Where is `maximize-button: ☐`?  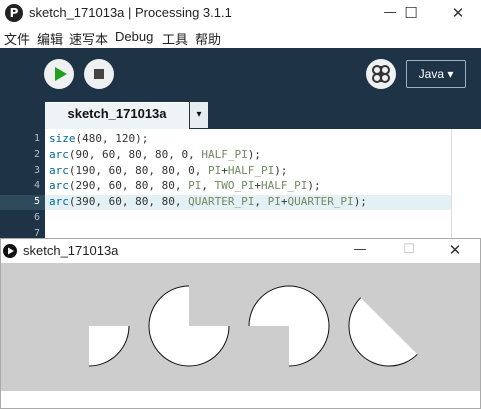
maximize-button: ☐ is located at coordinates (411, 13).